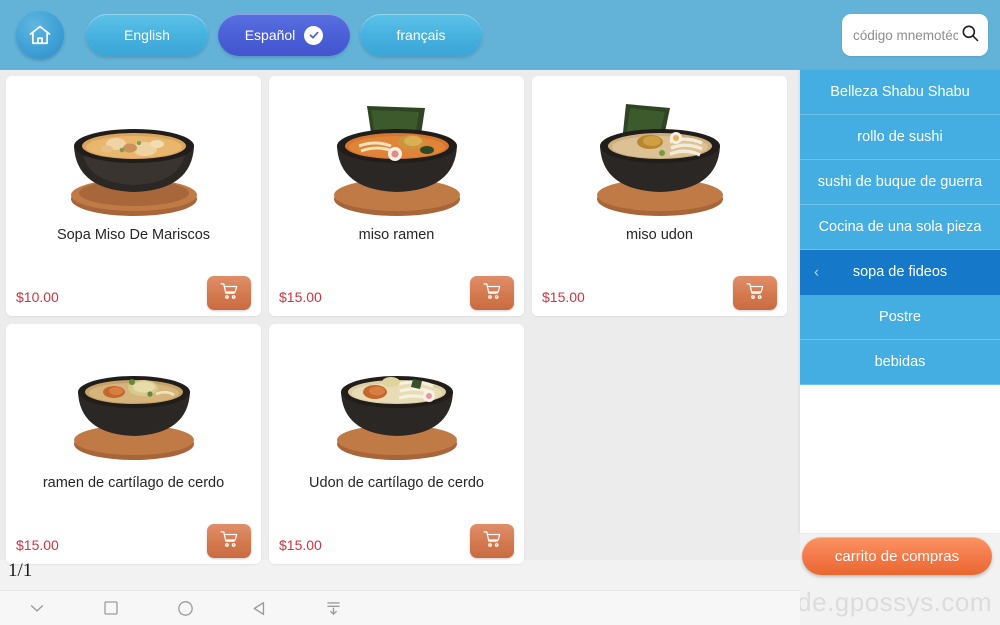 The image size is (1000, 625). I want to click on checkout-label: carrito de compras, so click(897, 556).